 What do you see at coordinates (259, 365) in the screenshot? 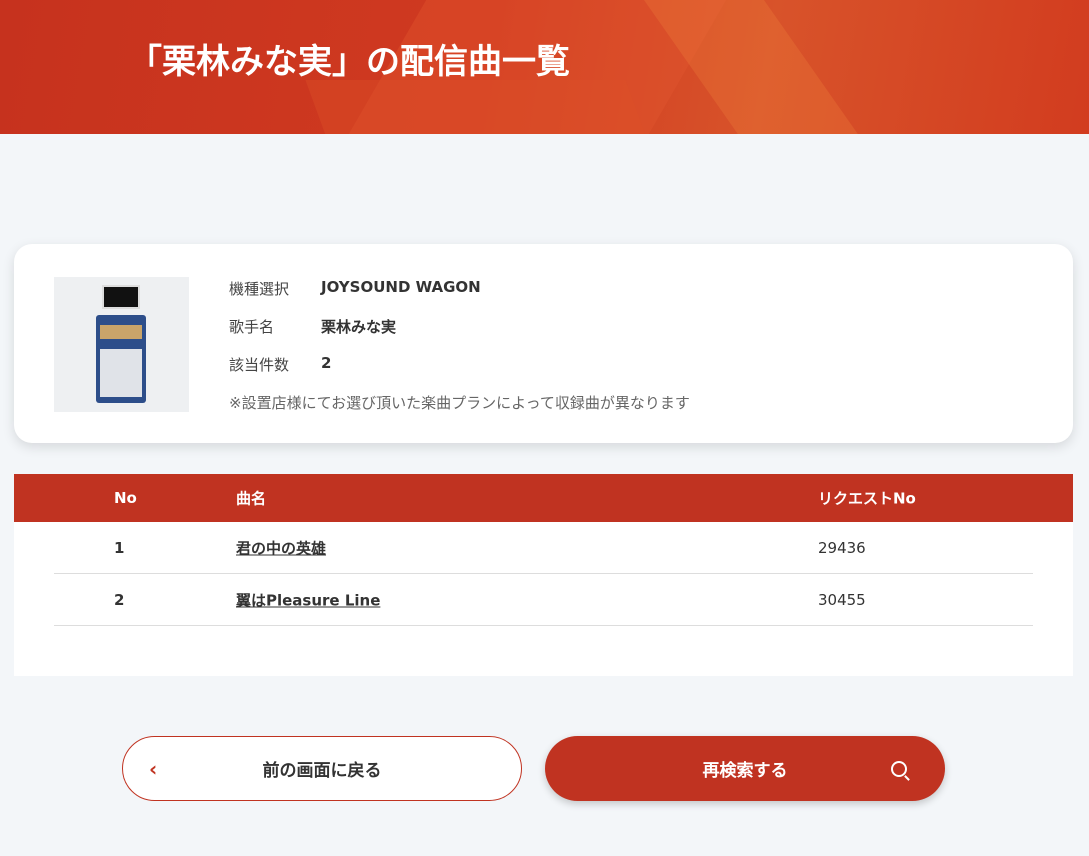
I see `count-label: 該当件数` at bounding box center [259, 365].